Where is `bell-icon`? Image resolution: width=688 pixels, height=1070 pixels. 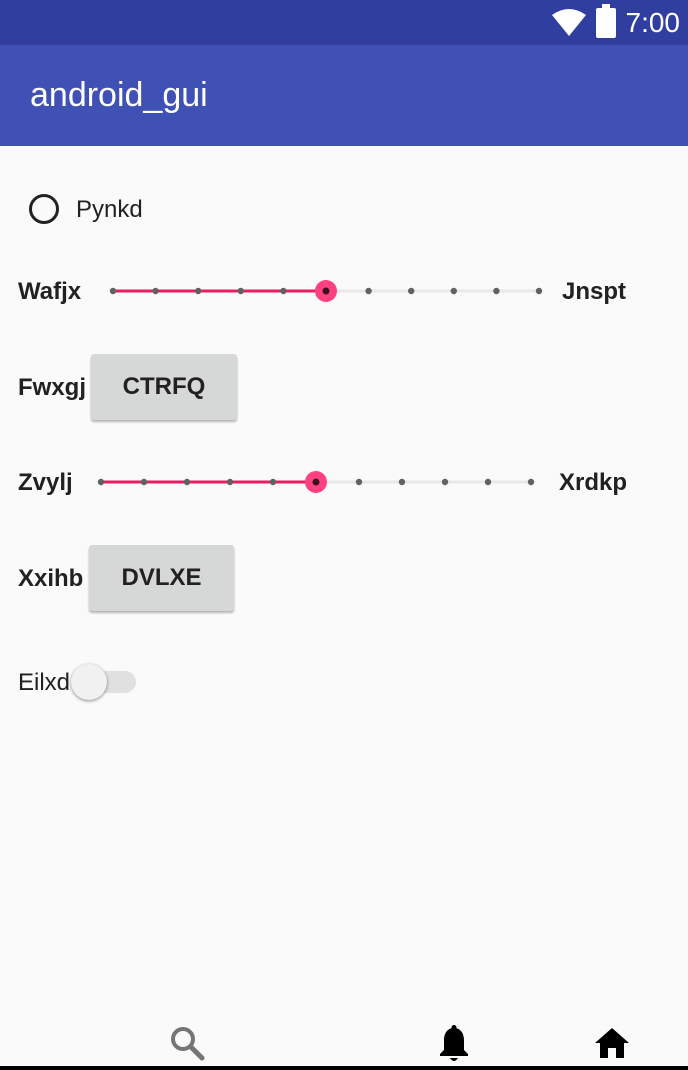 bell-icon is located at coordinates (454, 1044).